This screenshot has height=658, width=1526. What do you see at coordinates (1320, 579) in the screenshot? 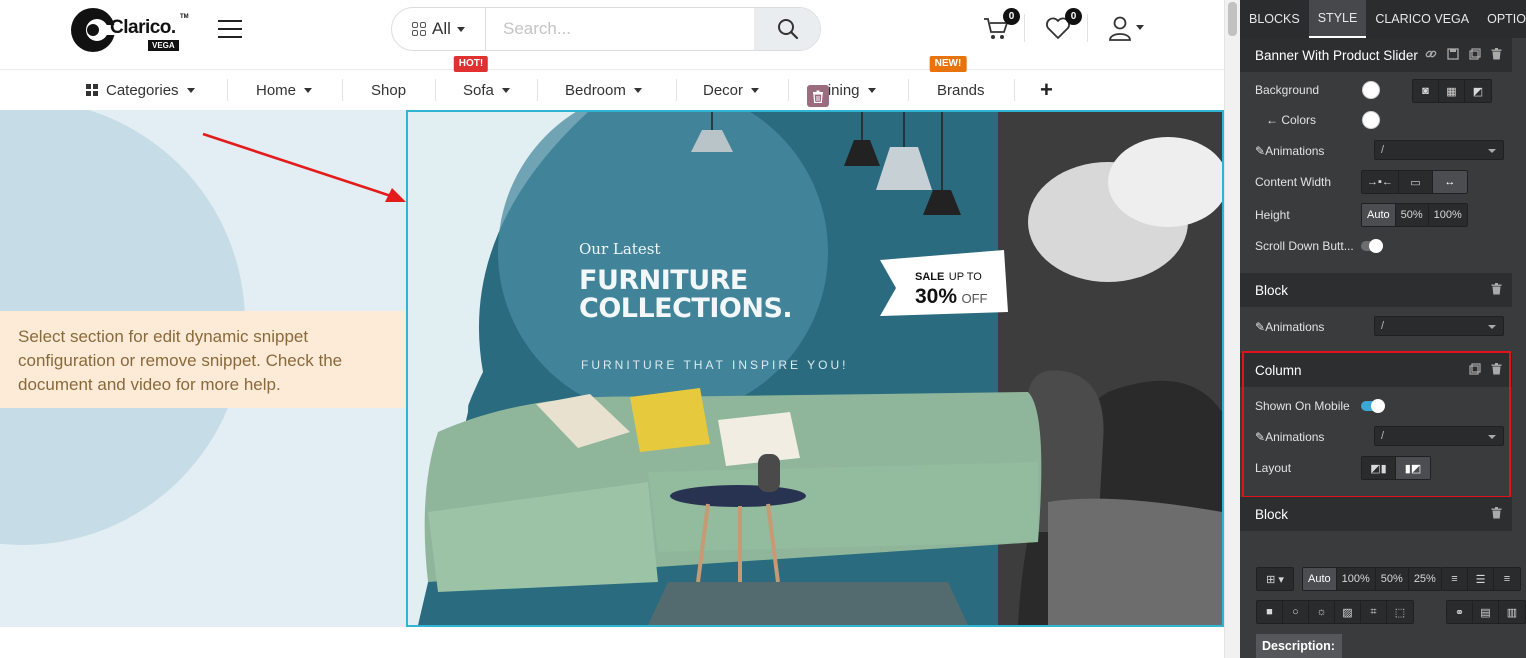
I see `size-auto-button: Auto` at bounding box center [1320, 579].